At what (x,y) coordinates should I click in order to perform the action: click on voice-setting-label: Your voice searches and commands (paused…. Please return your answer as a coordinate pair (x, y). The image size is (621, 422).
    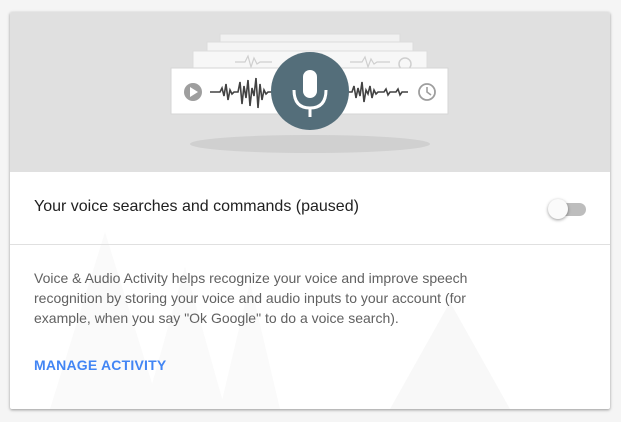
    Looking at the image, I should click on (196, 206).